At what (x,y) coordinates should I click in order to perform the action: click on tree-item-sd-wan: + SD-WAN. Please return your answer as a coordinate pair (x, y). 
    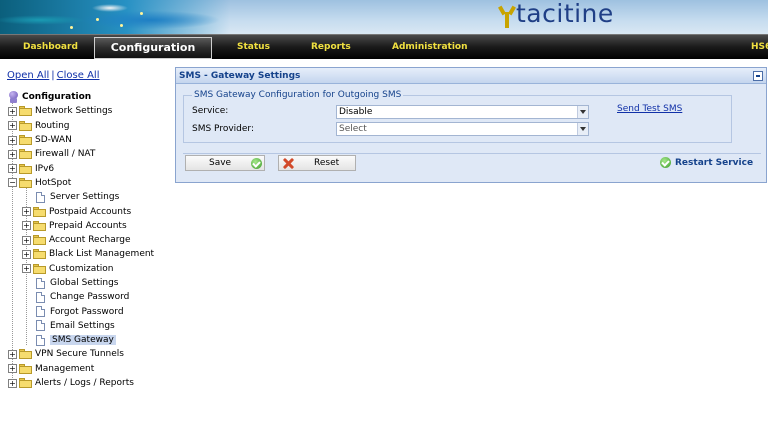
    Looking at the image, I should click on (93, 140).